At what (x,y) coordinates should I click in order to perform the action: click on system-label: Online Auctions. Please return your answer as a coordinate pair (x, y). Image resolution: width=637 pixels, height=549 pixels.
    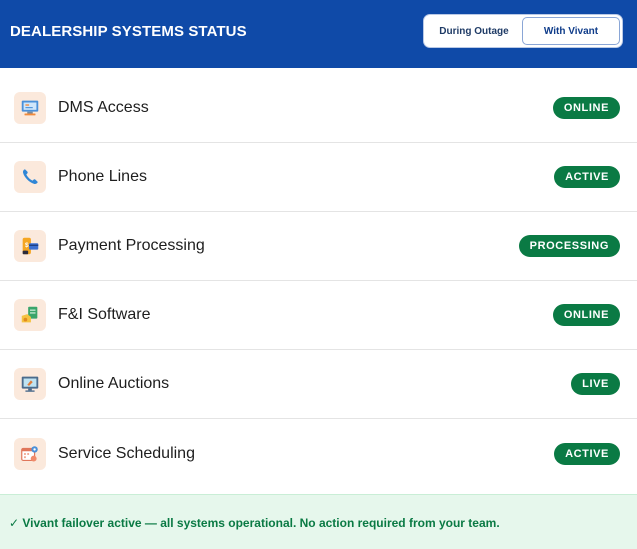
    Looking at the image, I should click on (114, 383).